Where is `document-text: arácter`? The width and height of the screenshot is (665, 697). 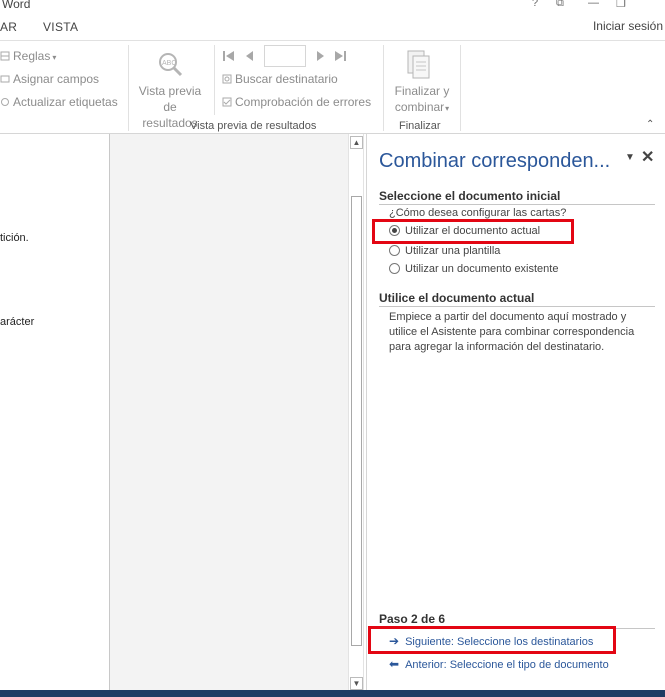 document-text: arácter is located at coordinates (17, 322).